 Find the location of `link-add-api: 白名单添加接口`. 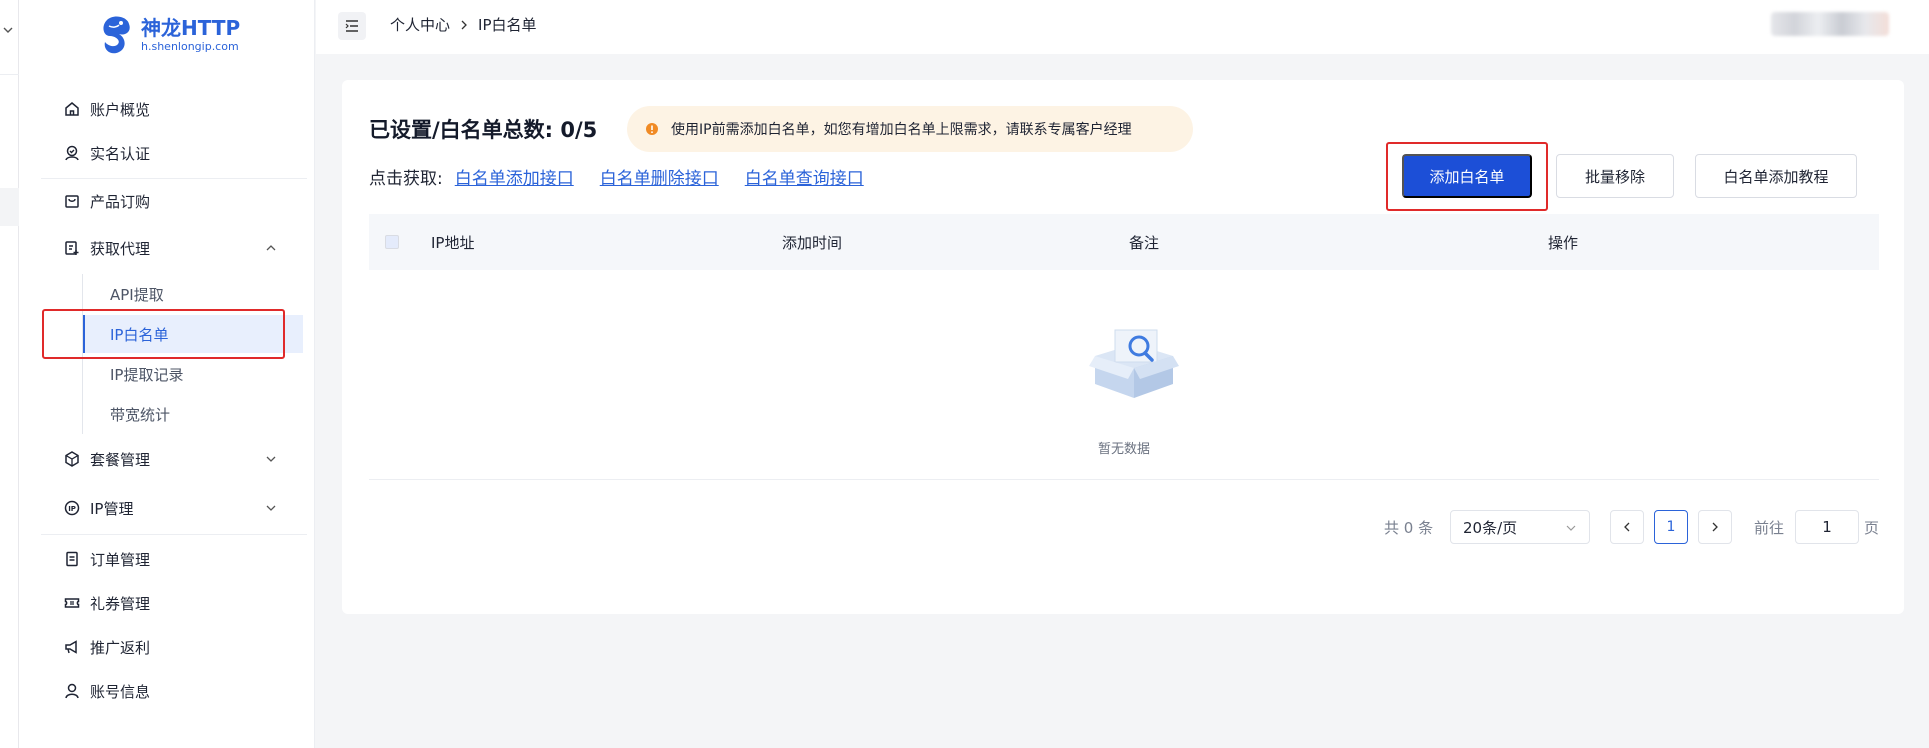

link-add-api: 白名单添加接口 is located at coordinates (514, 176).